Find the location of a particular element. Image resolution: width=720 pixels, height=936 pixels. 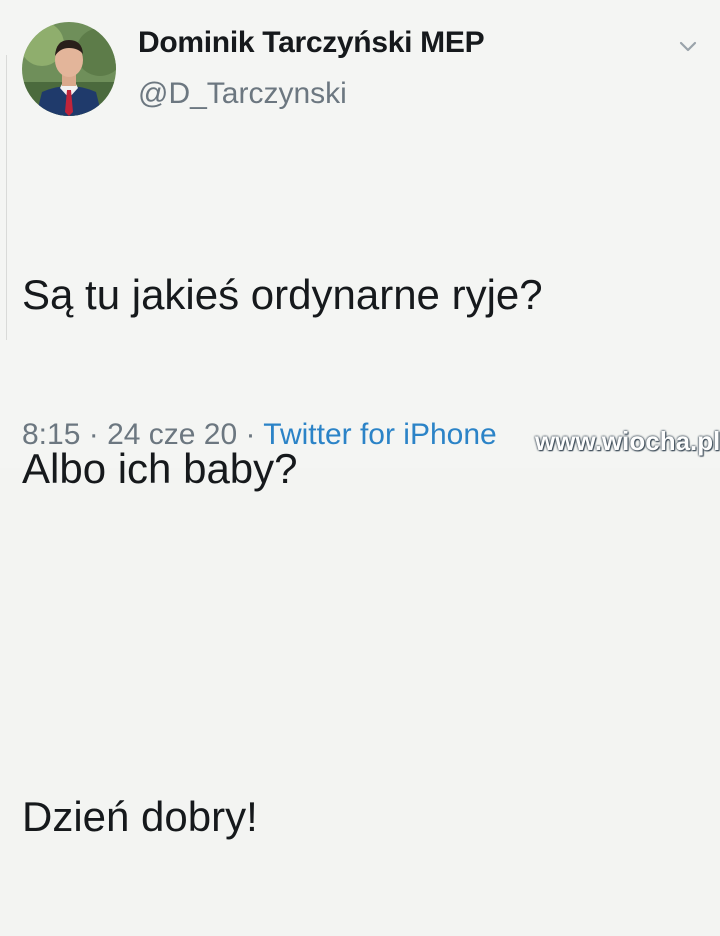

author-display-name: Dominik Tarczyński MEP is located at coordinates (311, 43).